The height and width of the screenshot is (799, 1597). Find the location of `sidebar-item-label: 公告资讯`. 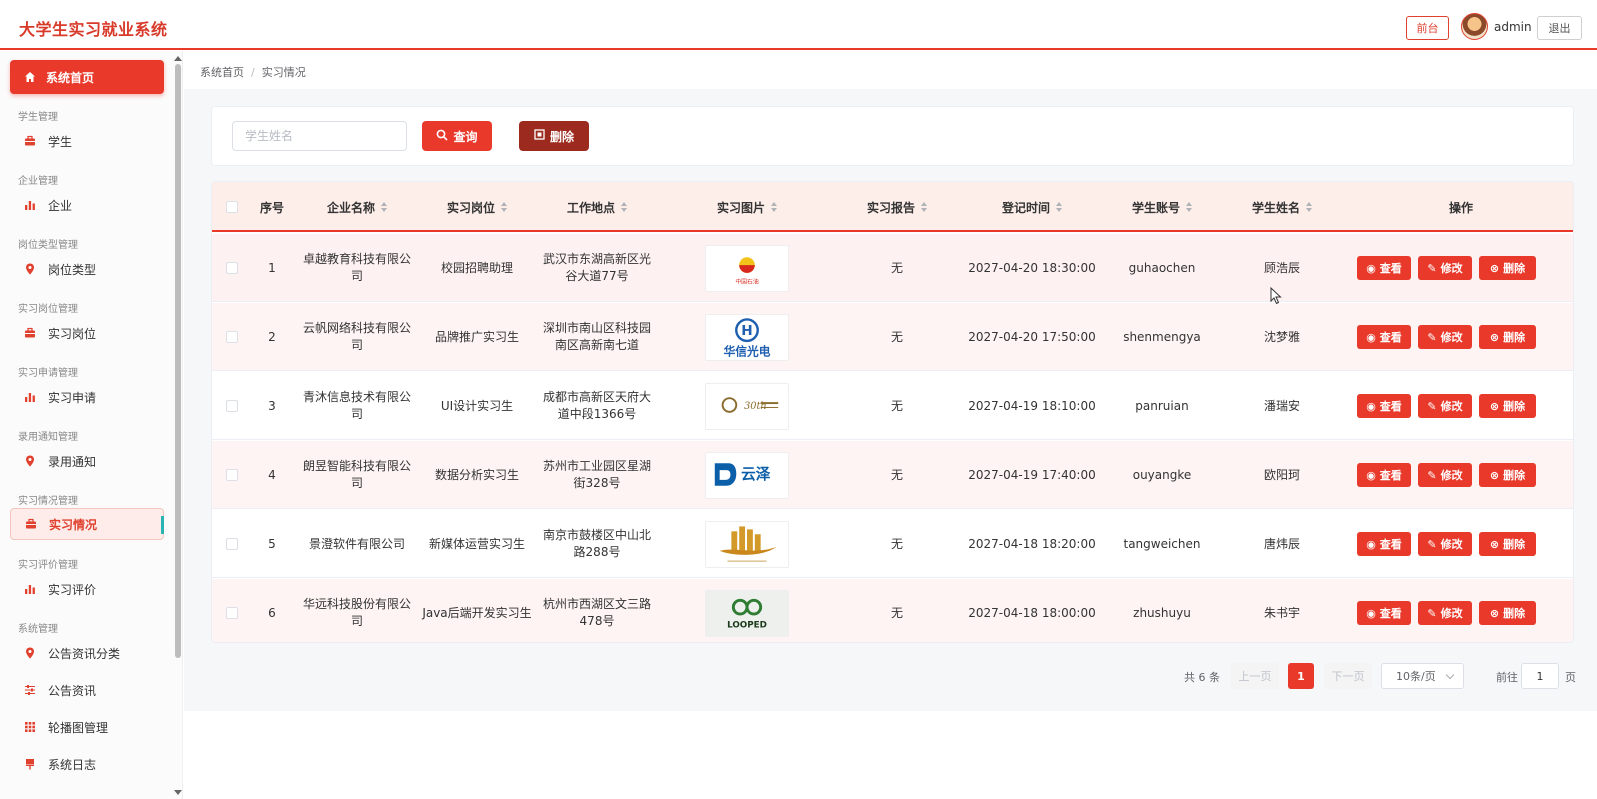

sidebar-item-label: 公告资讯 is located at coordinates (72, 690).